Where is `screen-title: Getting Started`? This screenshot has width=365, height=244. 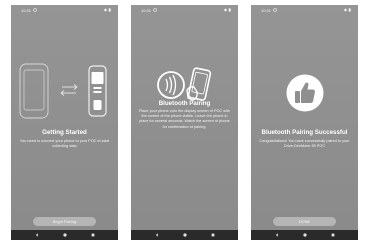
screen-title: Getting Started is located at coordinates (64, 132).